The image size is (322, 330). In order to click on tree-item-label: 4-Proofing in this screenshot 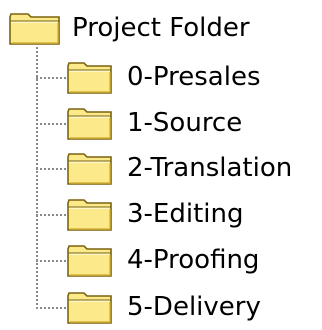, I will do `click(193, 260)`.